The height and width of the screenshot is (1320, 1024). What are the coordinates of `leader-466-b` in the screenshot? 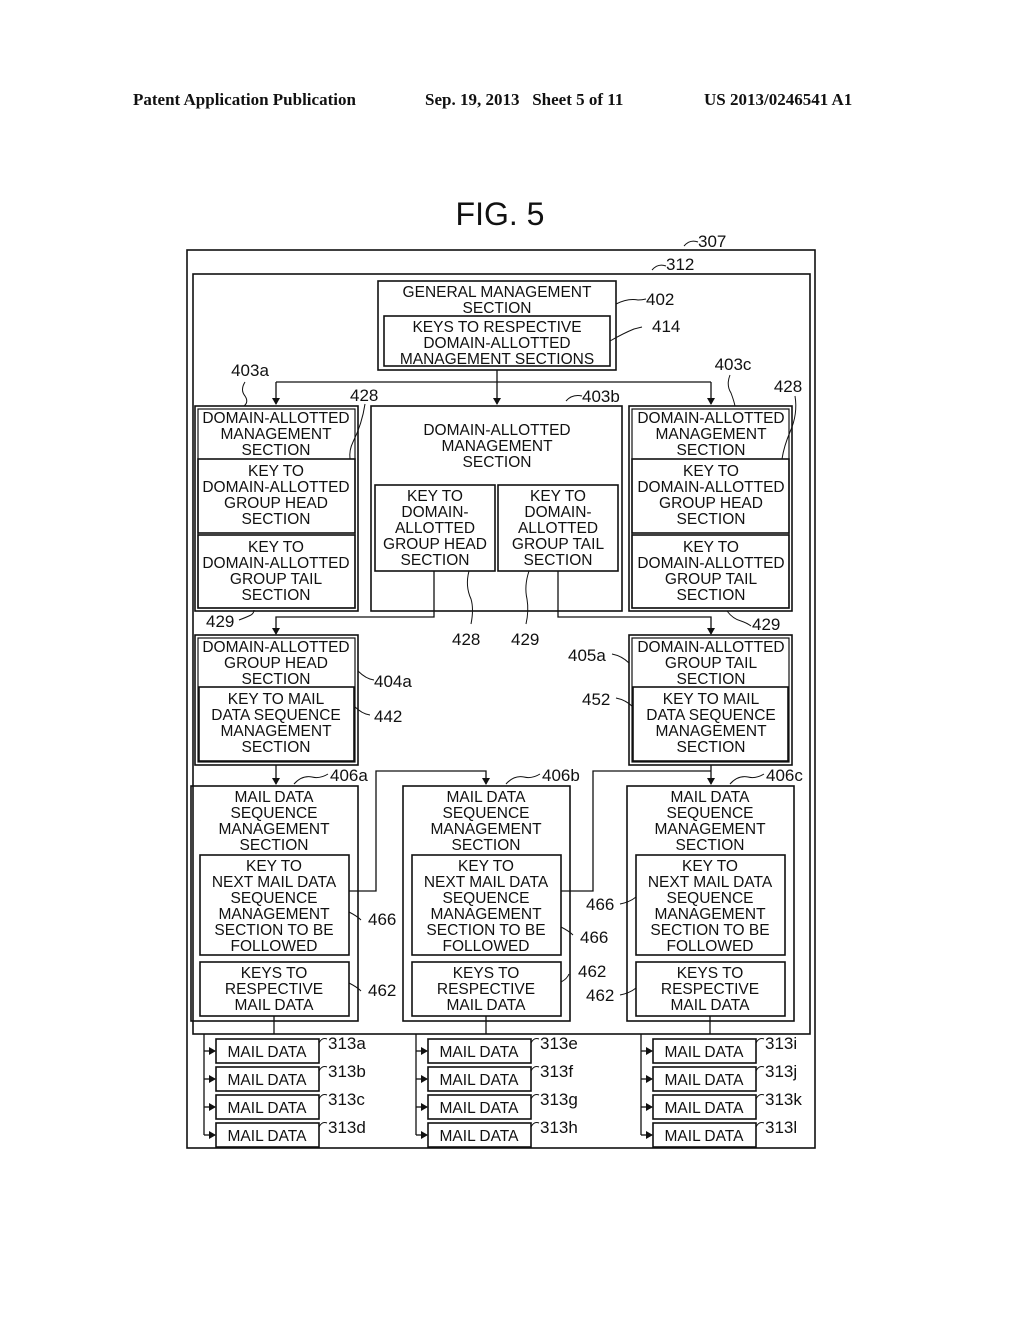 It's located at (567, 931).